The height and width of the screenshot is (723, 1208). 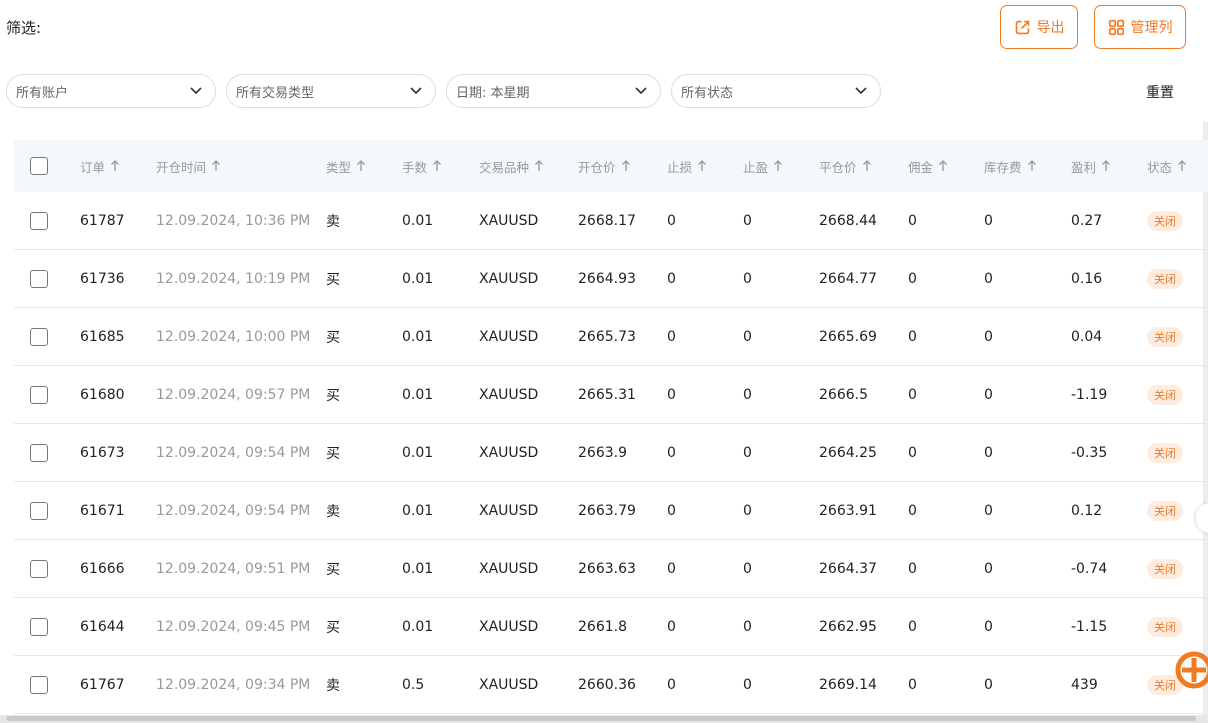 What do you see at coordinates (1010, 166) in the screenshot?
I see `header-swap: 库存费` at bounding box center [1010, 166].